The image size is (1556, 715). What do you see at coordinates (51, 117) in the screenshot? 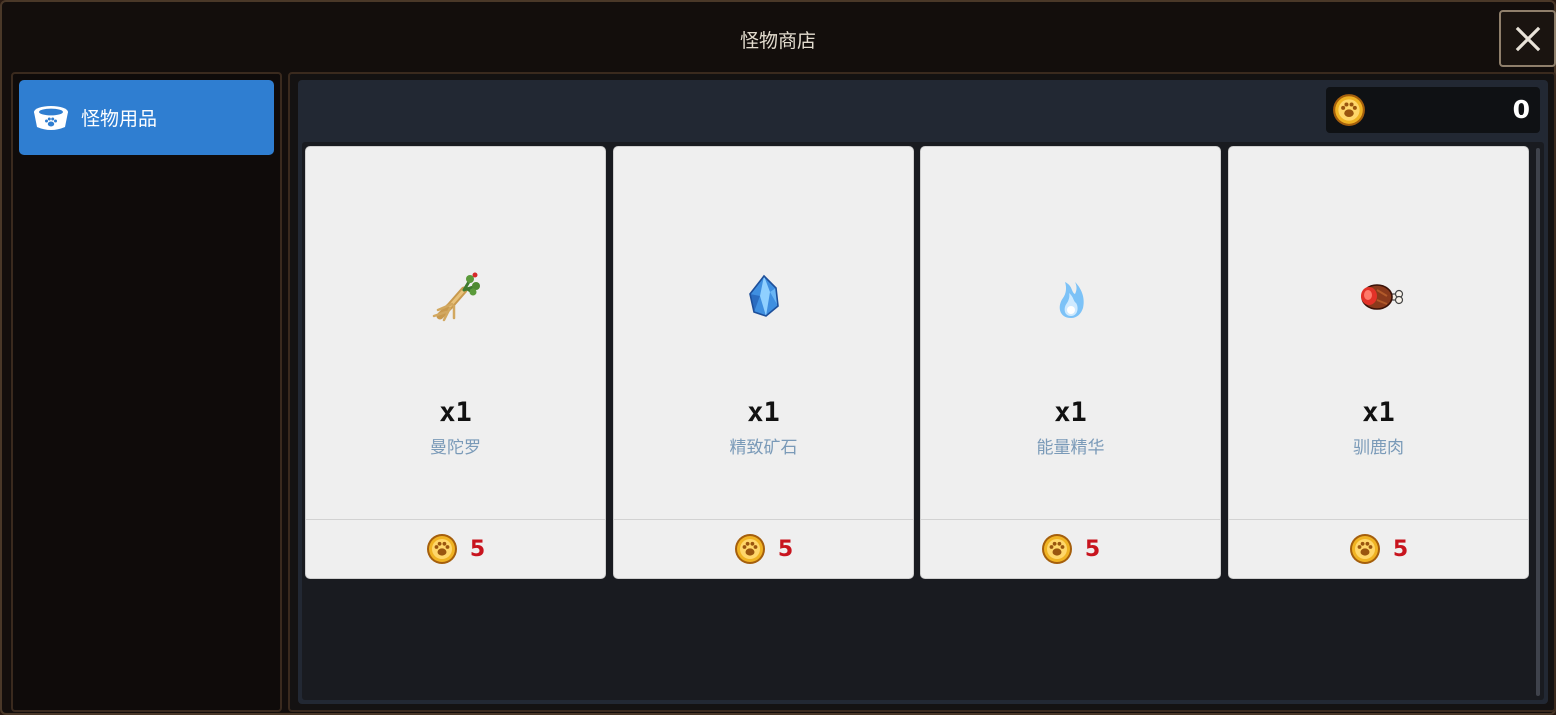
I see `pet-bowl-icon` at bounding box center [51, 117].